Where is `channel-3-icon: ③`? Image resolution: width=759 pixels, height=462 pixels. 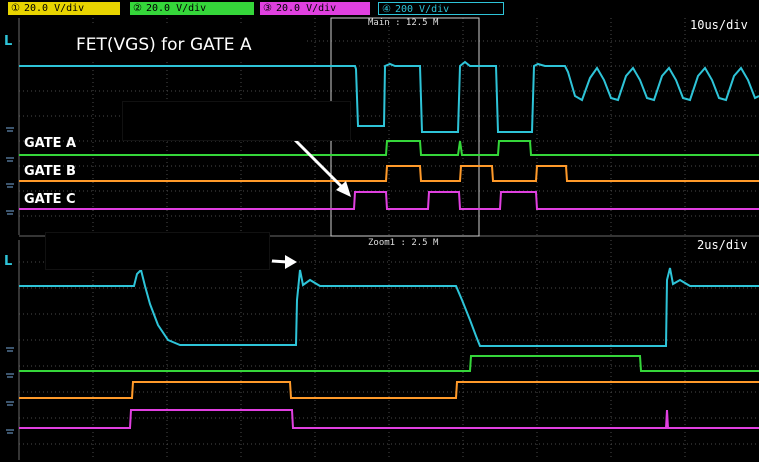
channel-3-icon: ③ is located at coordinates (267, 8).